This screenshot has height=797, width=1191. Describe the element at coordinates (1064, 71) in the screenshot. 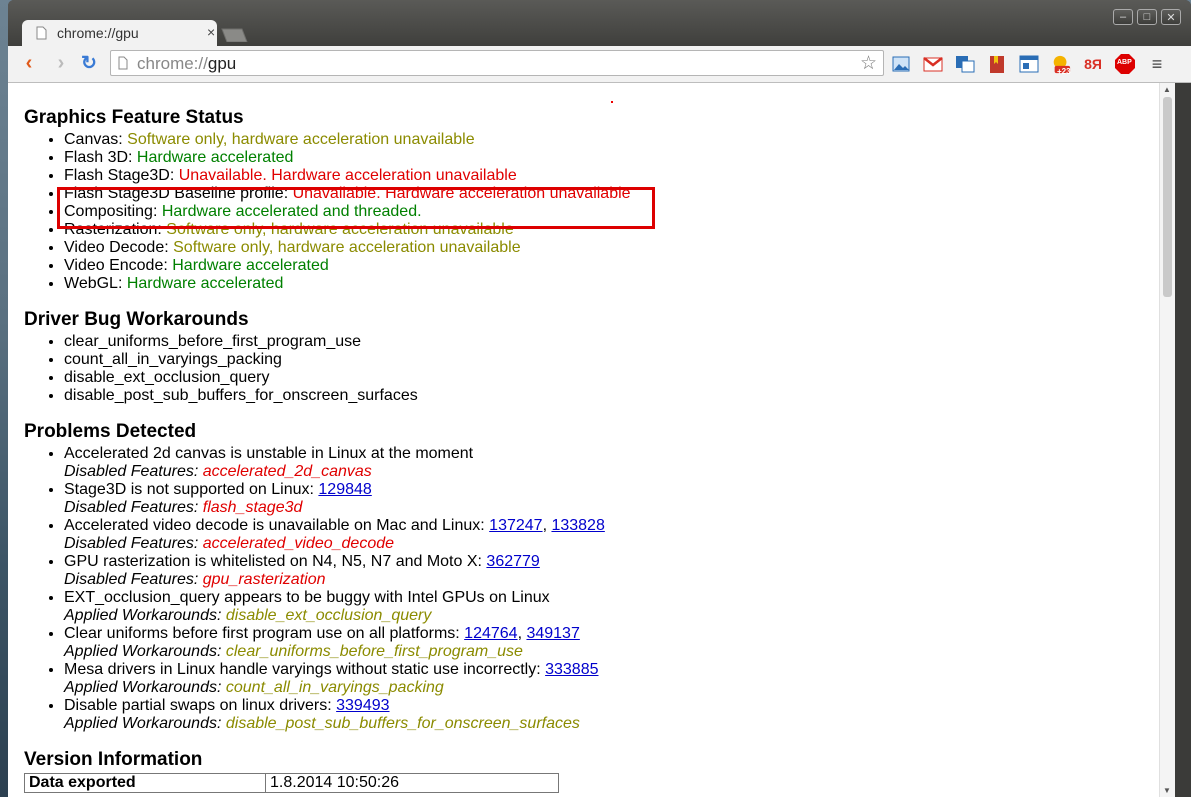

I see `weather-badge: +23` at that location.